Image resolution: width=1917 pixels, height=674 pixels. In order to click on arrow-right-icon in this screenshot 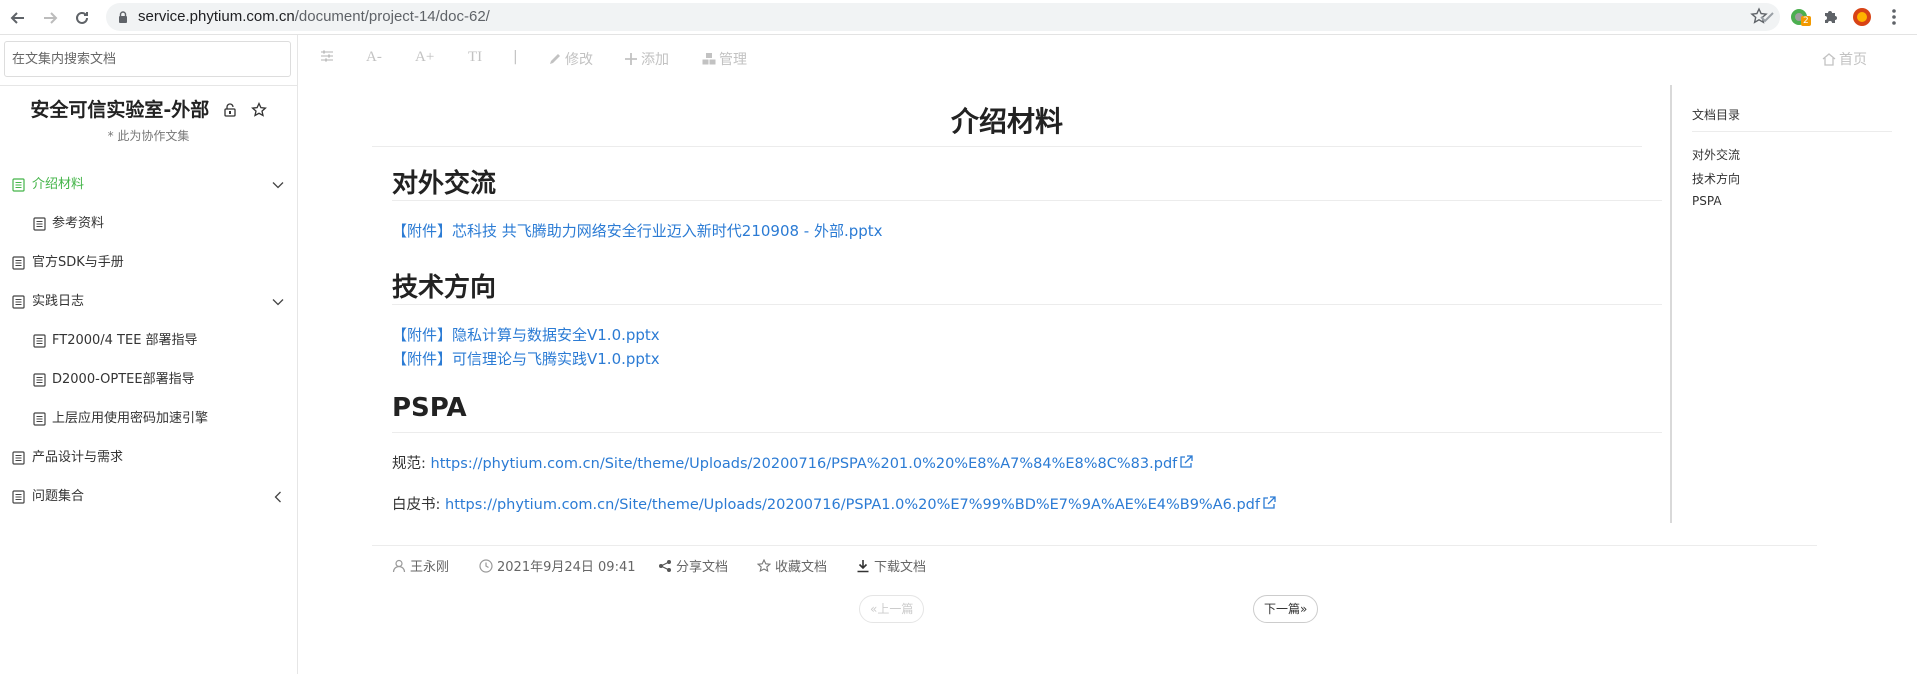, I will do `click(51, 18)`.